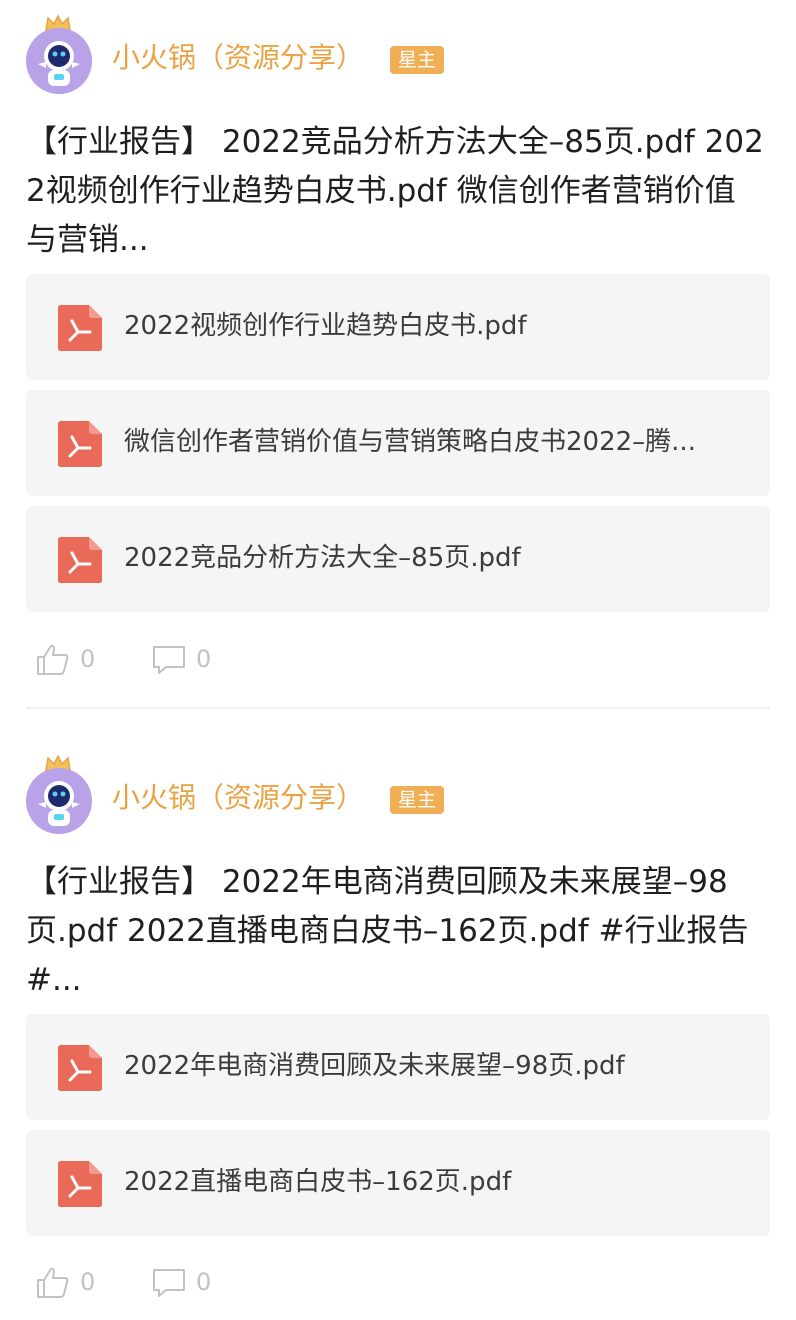 The image size is (796, 1320). Describe the element at coordinates (325, 326) in the screenshot. I see `file-name: 2022视频创作行业趋势白皮书.pdf` at that location.